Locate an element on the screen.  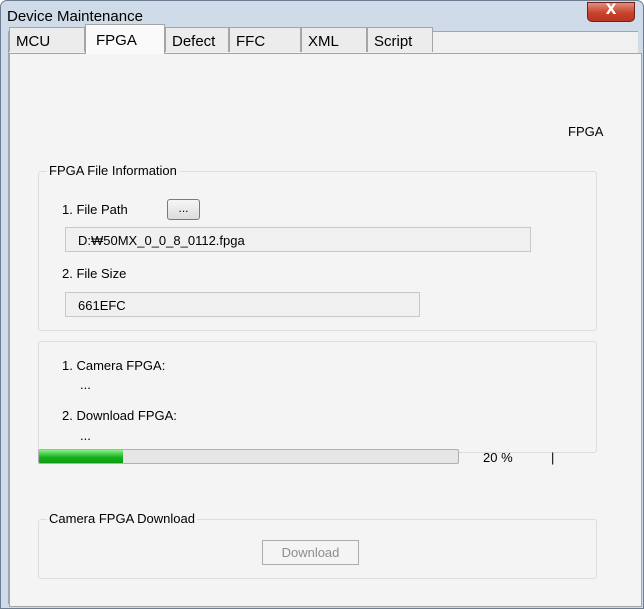
download-button: Download is located at coordinates (310, 552).